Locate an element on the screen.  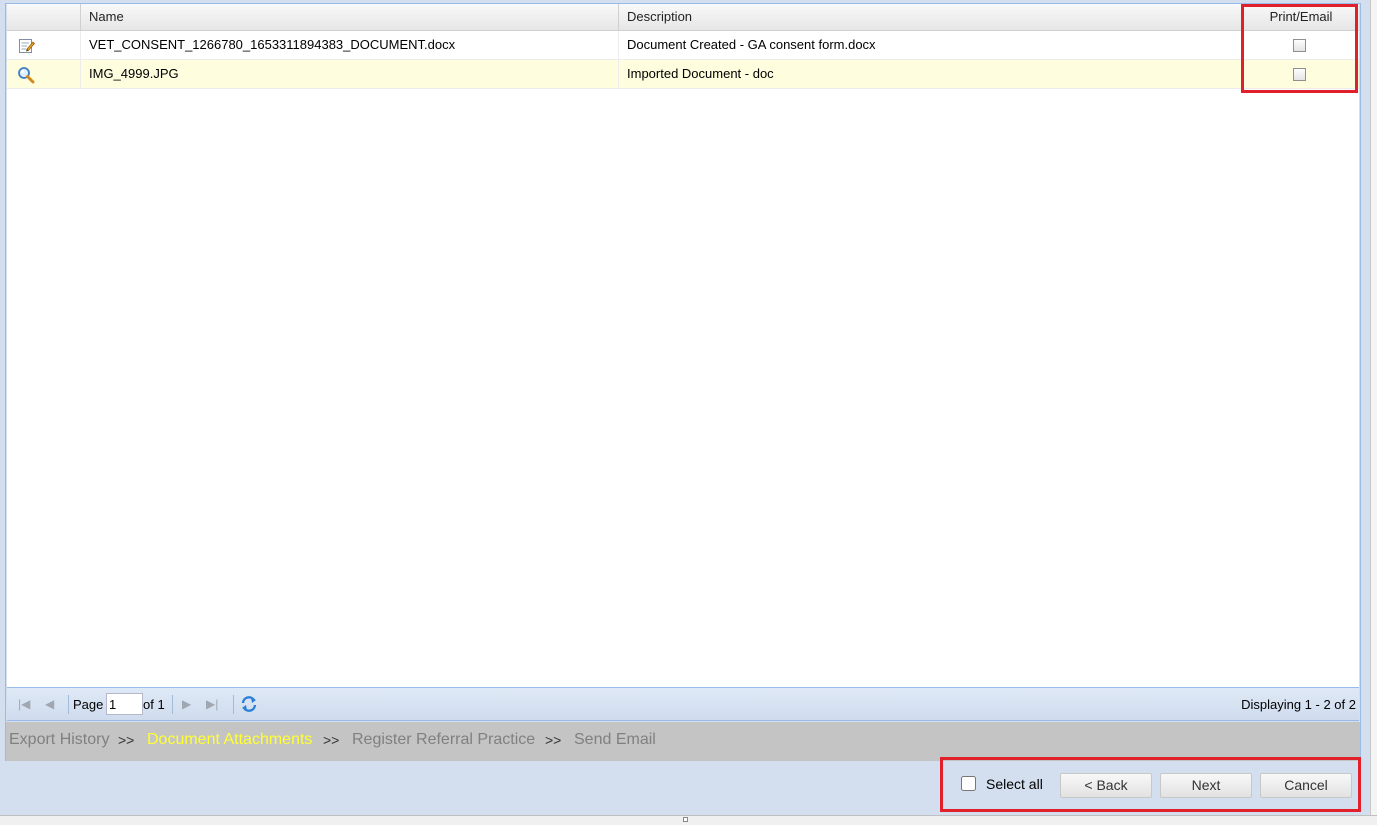
breadcrumb-step-register-referral-practice: Register Referral Practice is located at coordinates (443, 740).